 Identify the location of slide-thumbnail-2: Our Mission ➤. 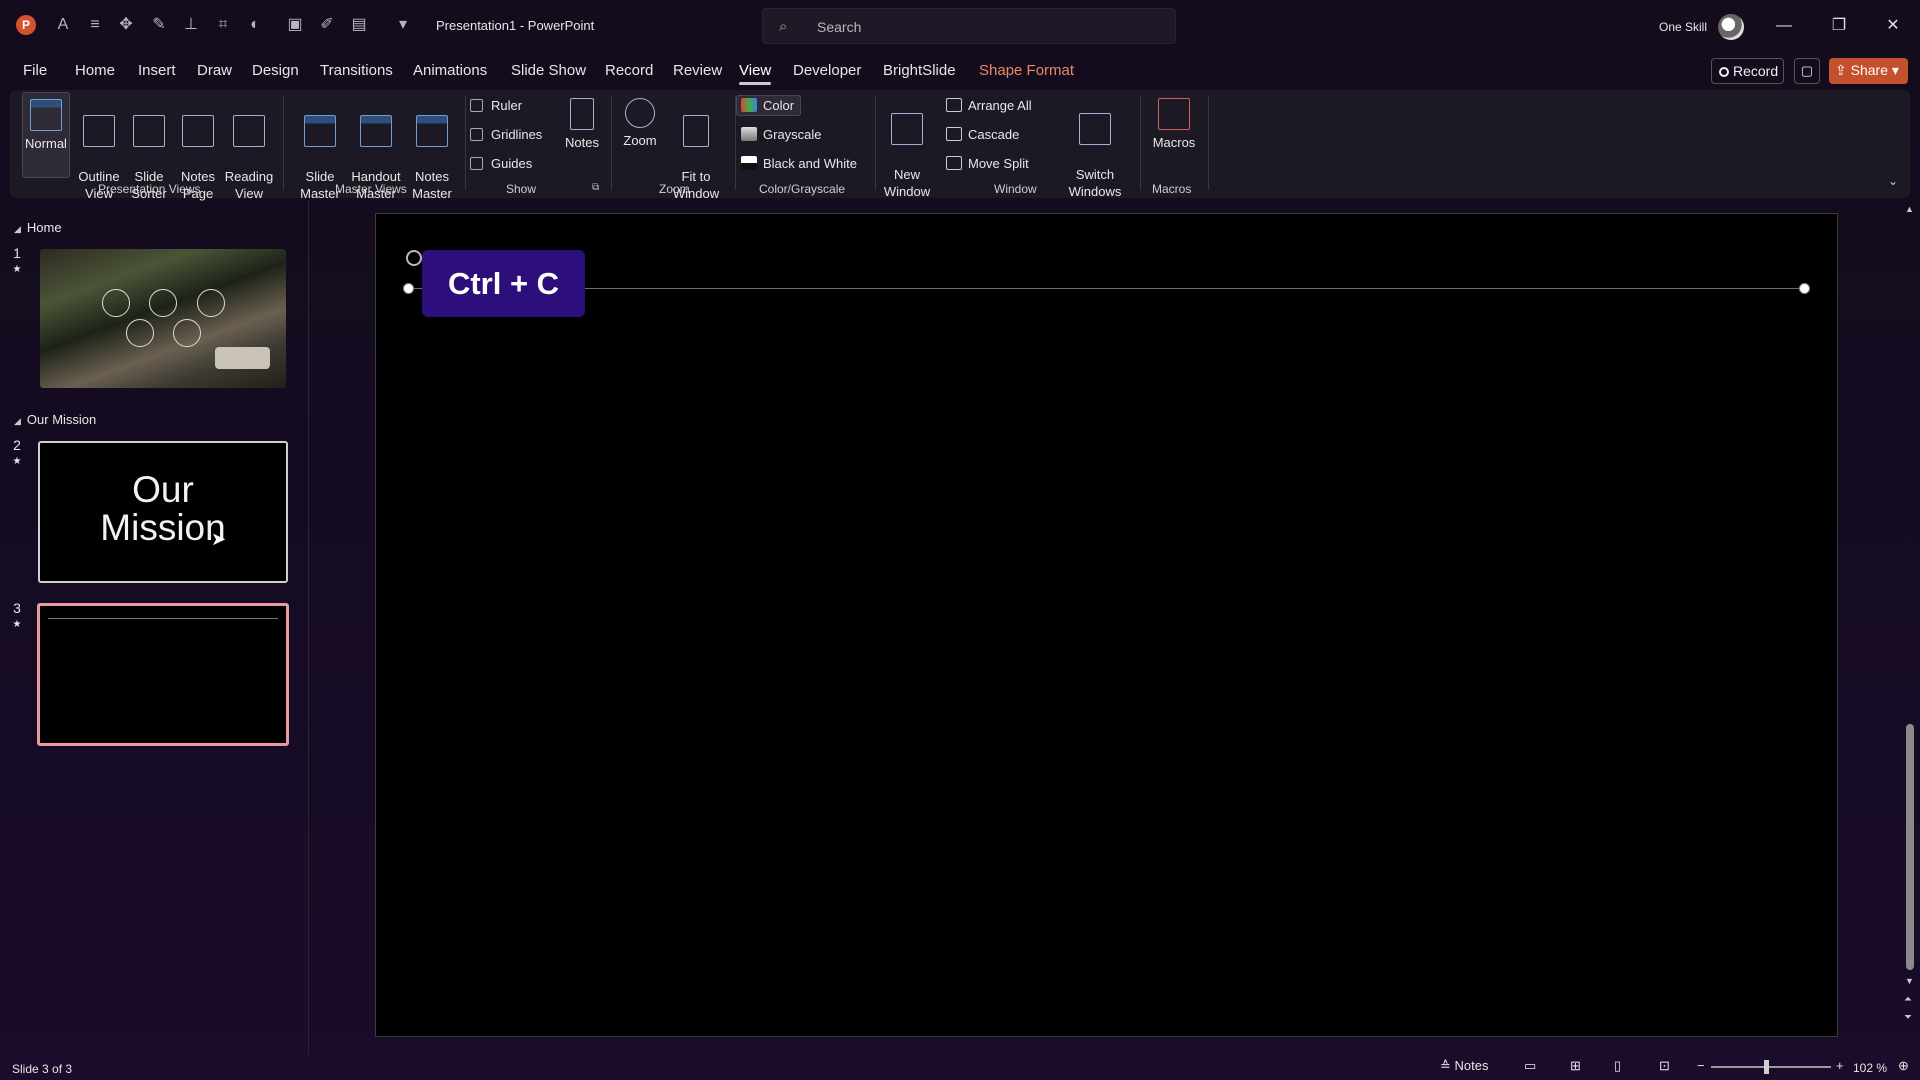
(163, 512).